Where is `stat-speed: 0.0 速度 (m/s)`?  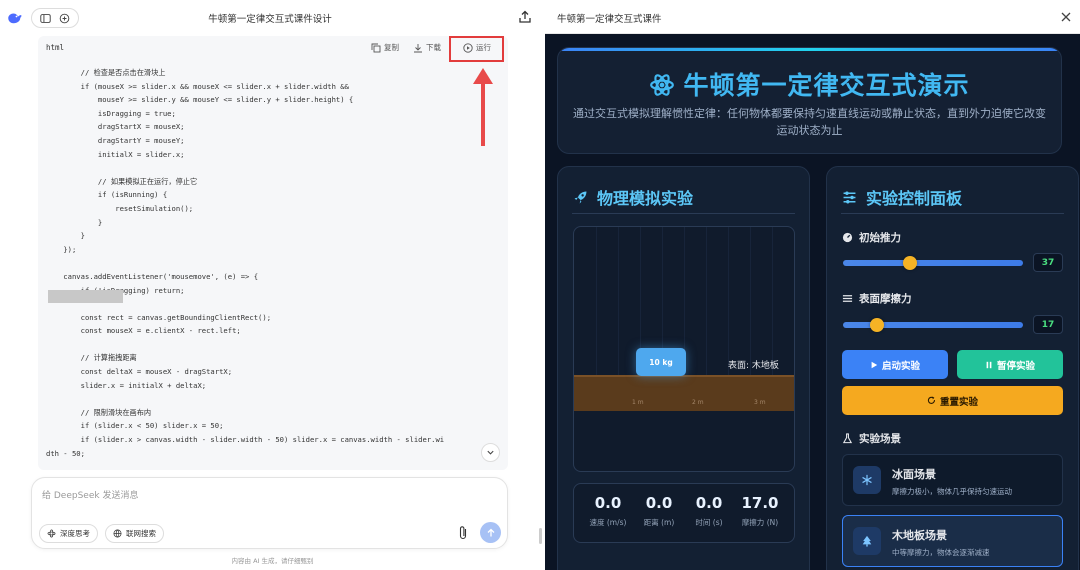 stat-speed: 0.0 速度 (m/s) is located at coordinates (608, 511).